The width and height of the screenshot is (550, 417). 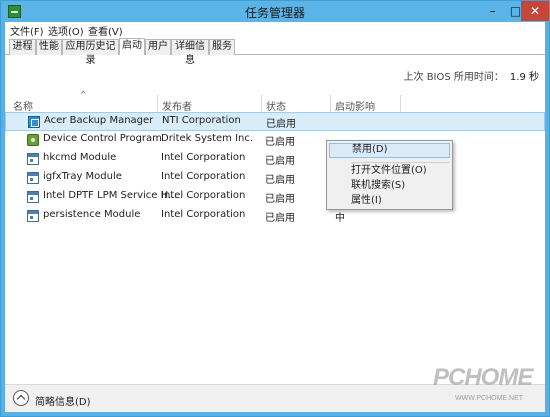 What do you see at coordinates (389, 186) in the screenshot?
I see `context-menu-search-online: 联机搜索(S)` at bounding box center [389, 186].